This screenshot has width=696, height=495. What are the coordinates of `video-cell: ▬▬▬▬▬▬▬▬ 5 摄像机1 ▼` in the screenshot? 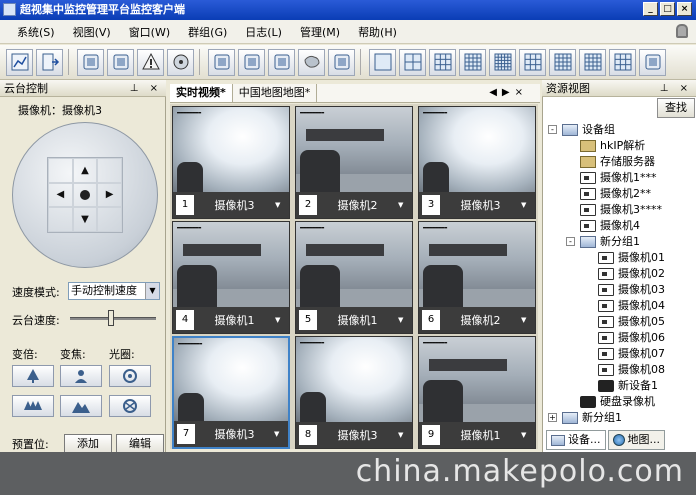 It's located at (354, 277).